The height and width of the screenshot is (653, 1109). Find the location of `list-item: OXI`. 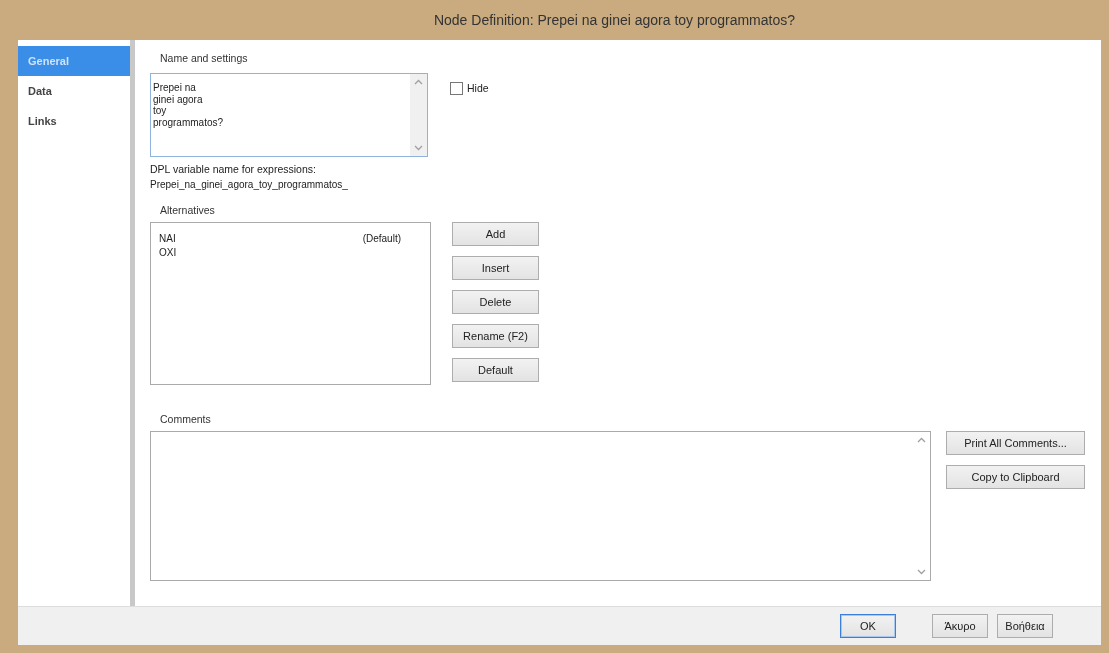

list-item: OXI is located at coordinates (168, 254).